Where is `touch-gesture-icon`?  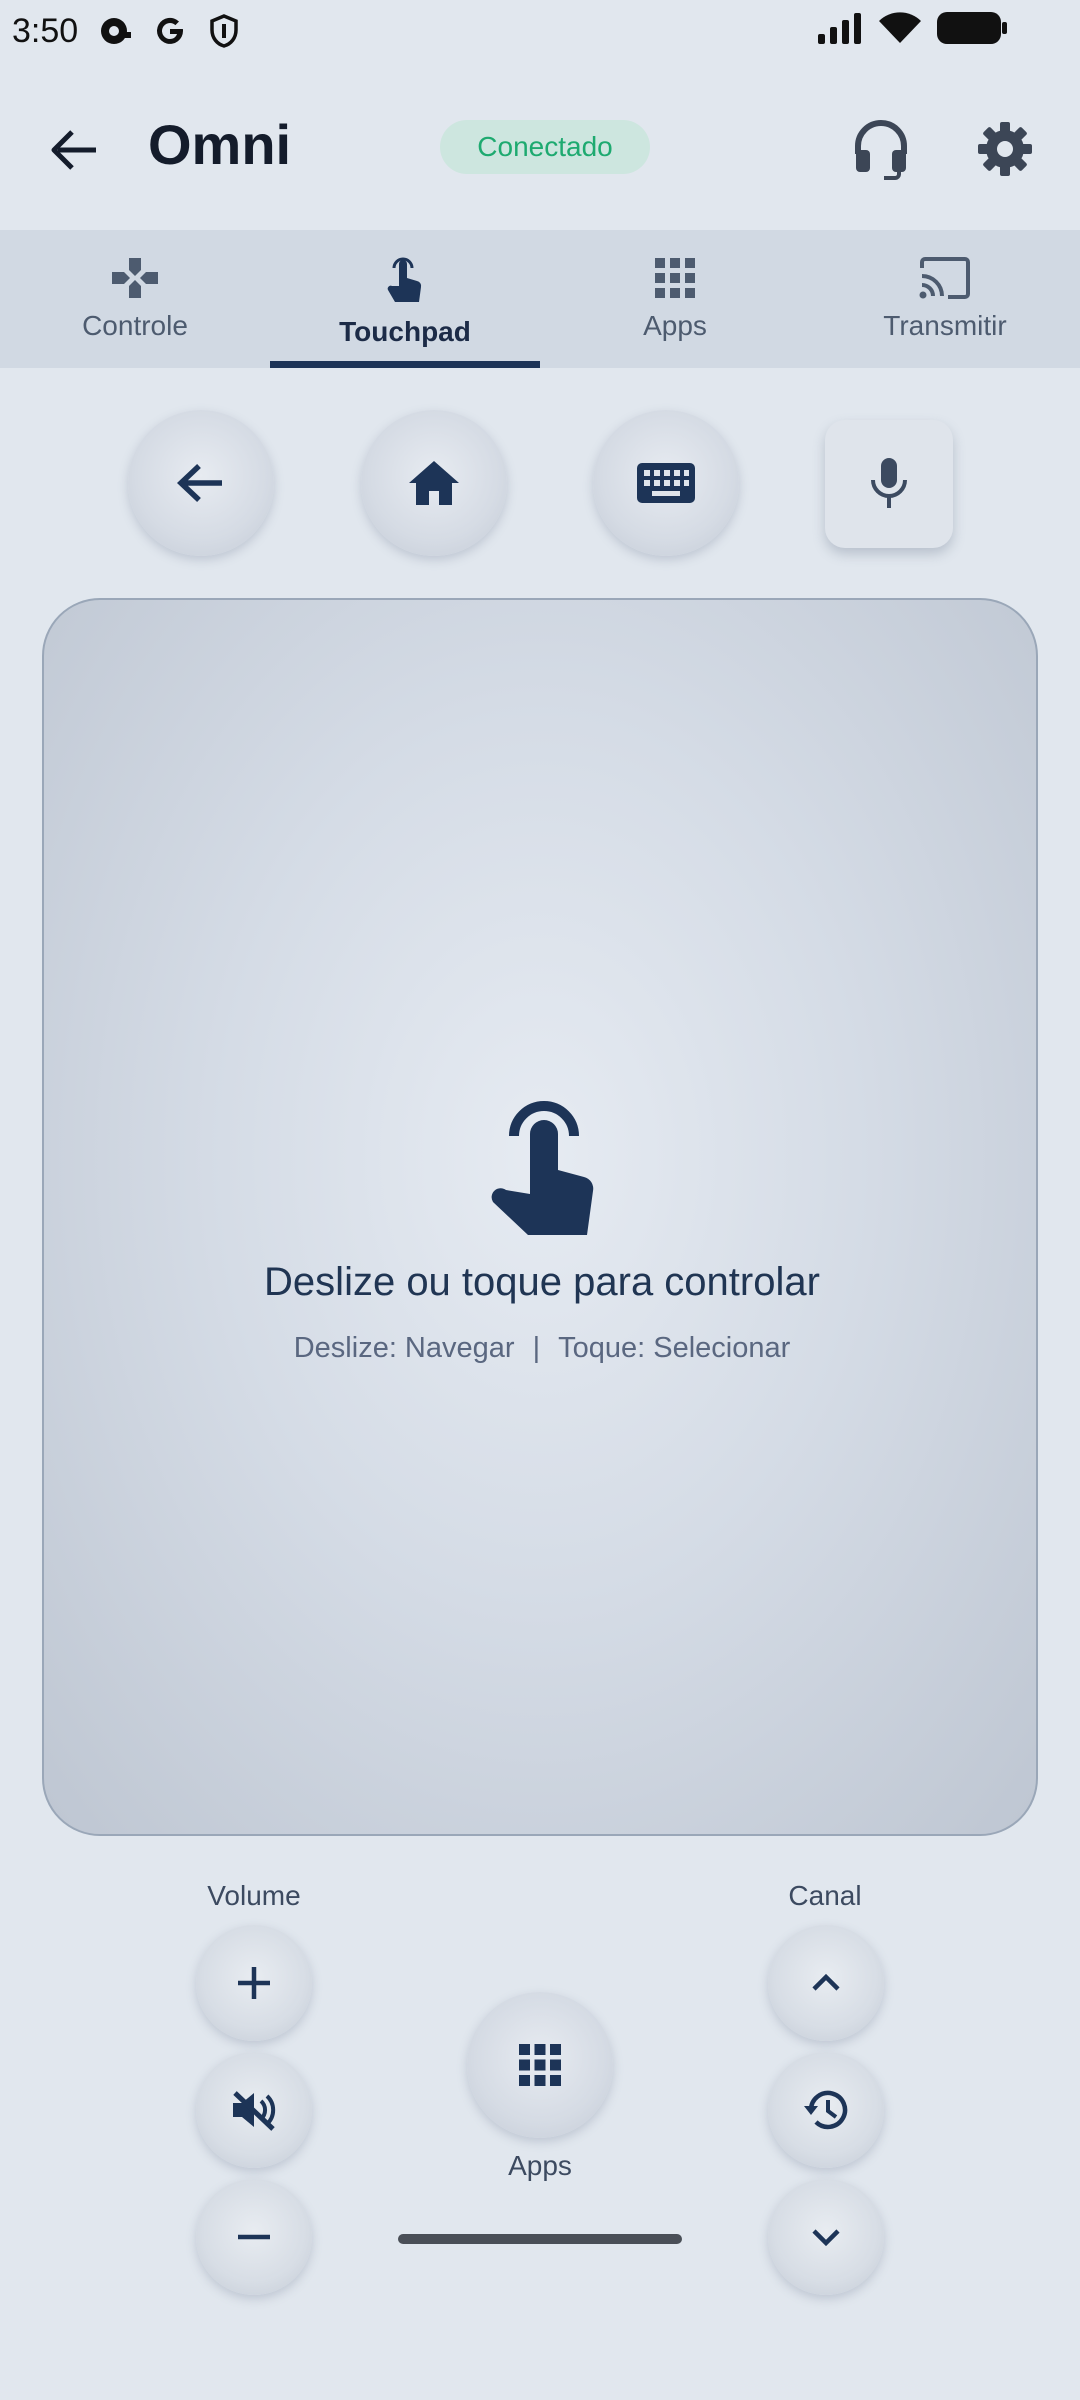
touch-gesture-icon is located at coordinates (542, 1168).